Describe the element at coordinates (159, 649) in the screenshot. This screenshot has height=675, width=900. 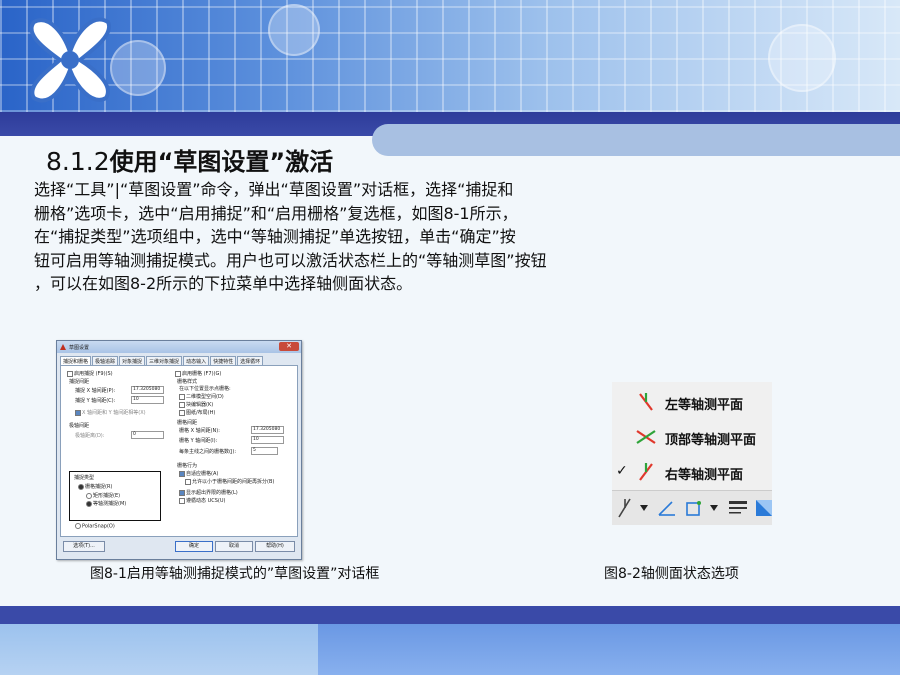
I see `footer-left-panel` at that location.